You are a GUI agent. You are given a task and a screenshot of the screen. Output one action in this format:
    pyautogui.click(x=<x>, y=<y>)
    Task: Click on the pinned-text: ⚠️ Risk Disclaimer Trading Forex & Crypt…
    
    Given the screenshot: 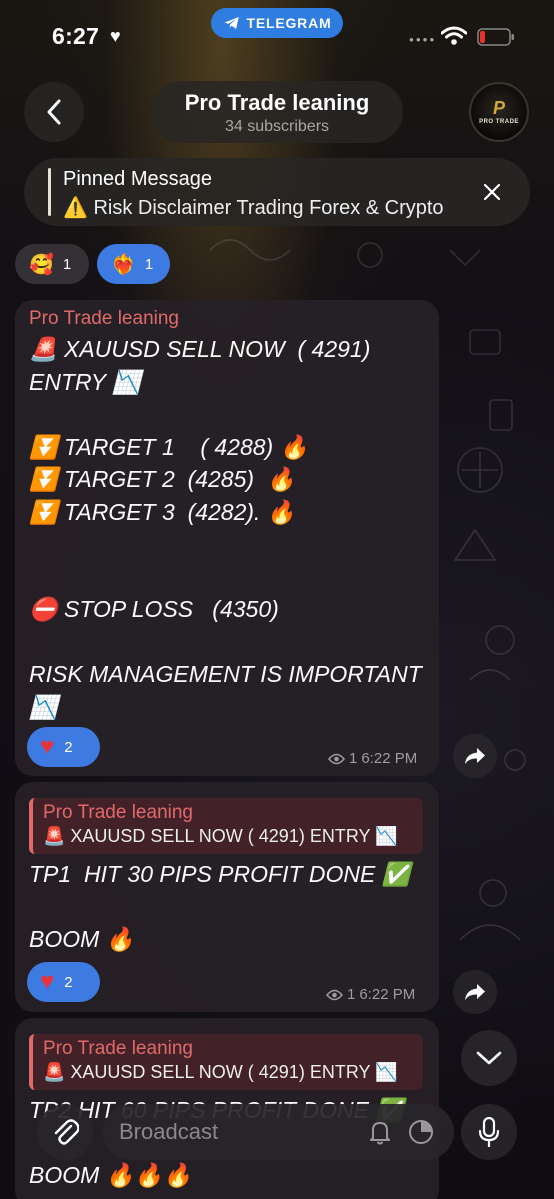 What is the action you would take?
    pyautogui.click(x=253, y=208)
    